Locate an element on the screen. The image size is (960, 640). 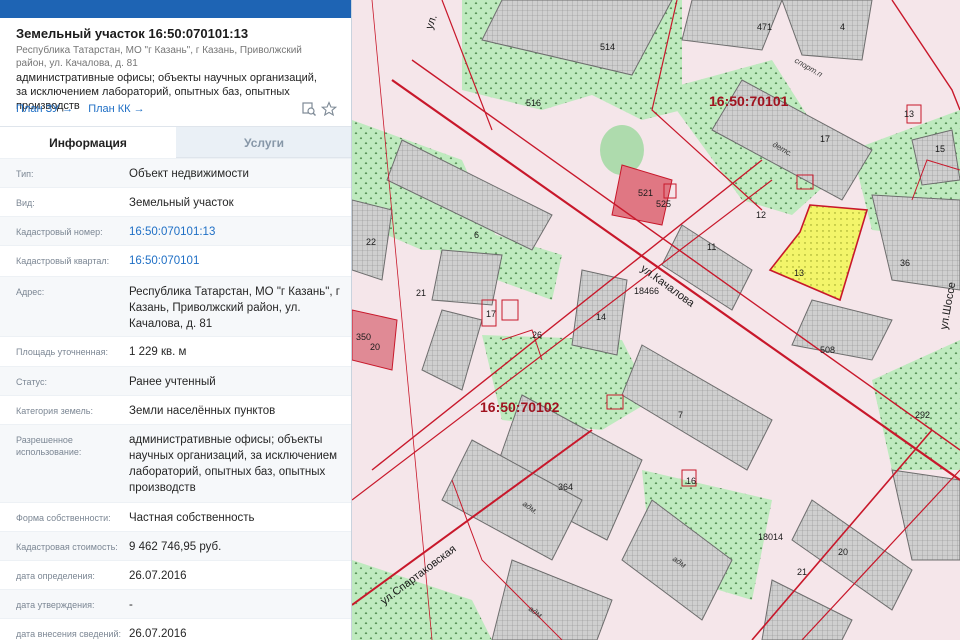
building-number: 516 is located at coordinates (533, 103).